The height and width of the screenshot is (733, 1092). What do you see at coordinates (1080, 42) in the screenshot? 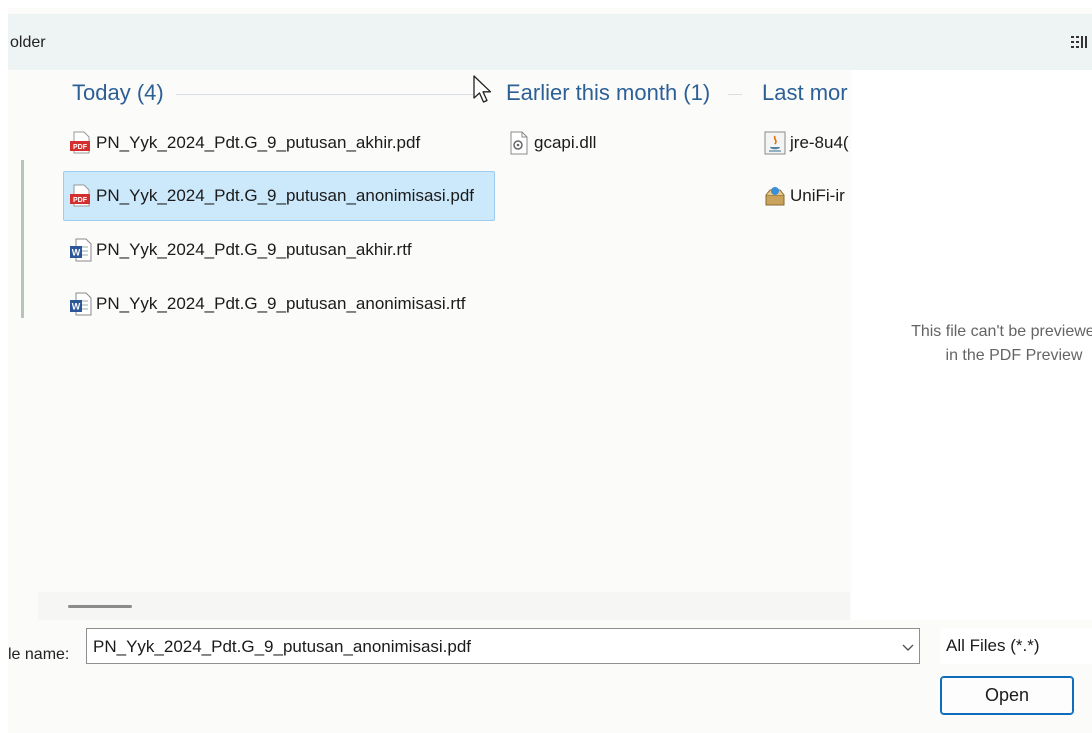
I see `details-view-icon` at bounding box center [1080, 42].